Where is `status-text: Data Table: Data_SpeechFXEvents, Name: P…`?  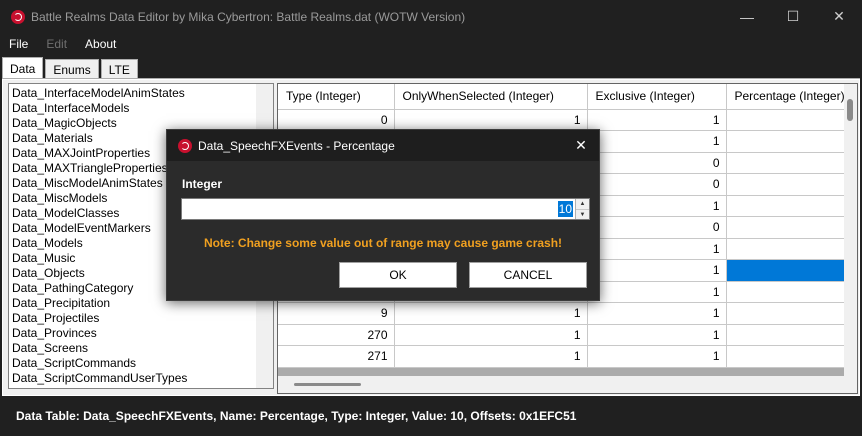
status-text: Data Table: Data_SpeechFXEvents, Name: P… is located at coordinates (296, 416).